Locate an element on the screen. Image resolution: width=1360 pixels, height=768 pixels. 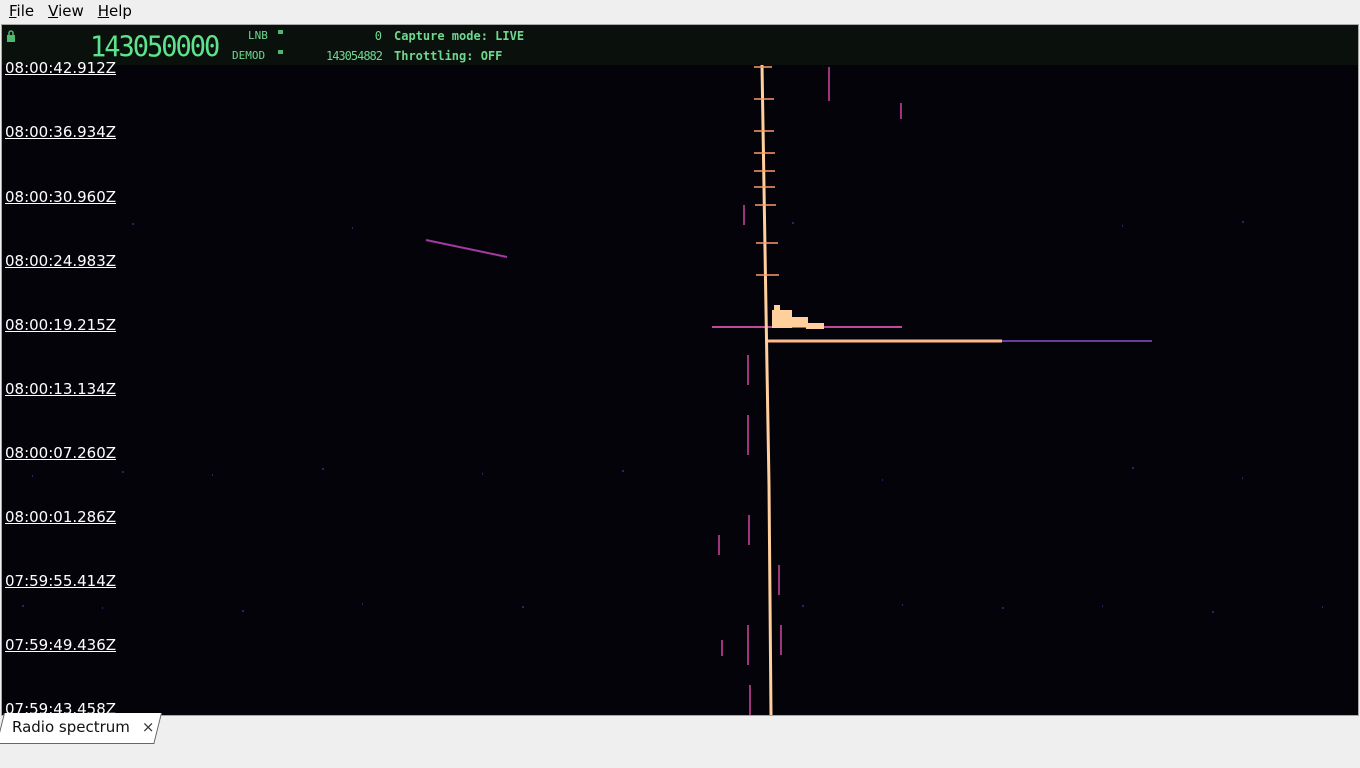
timestamp-label: 08:00:01.286Z is located at coordinates (61, 517).